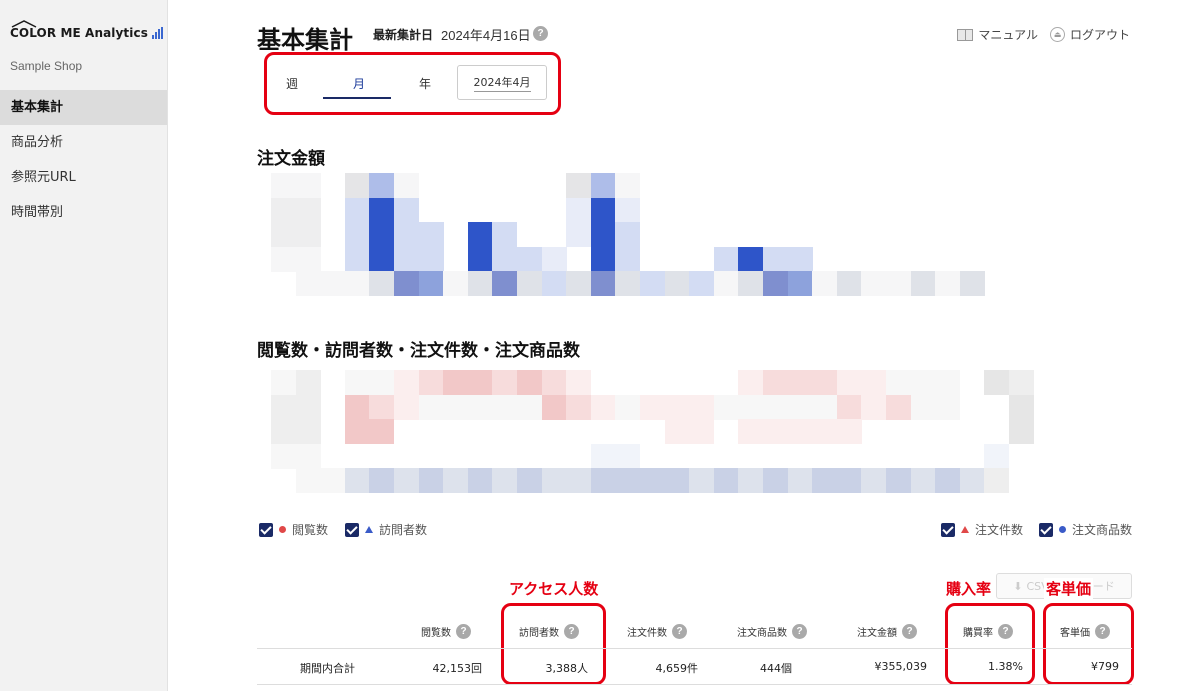 This screenshot has width=1200, height=691. What do you see at coordinates (83, 107) in the screenshot?
I see `sidebar-item-basic: 基本集計` at bounding box center [83, 107].